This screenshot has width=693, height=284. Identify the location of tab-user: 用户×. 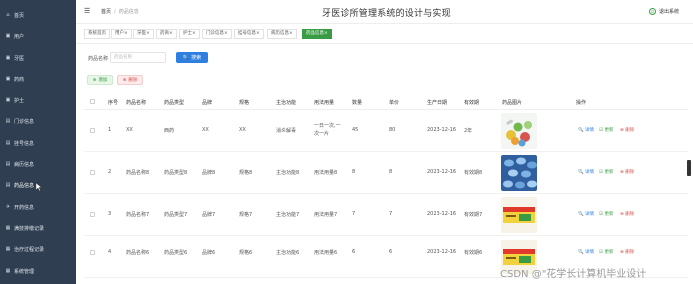
(121, 34).